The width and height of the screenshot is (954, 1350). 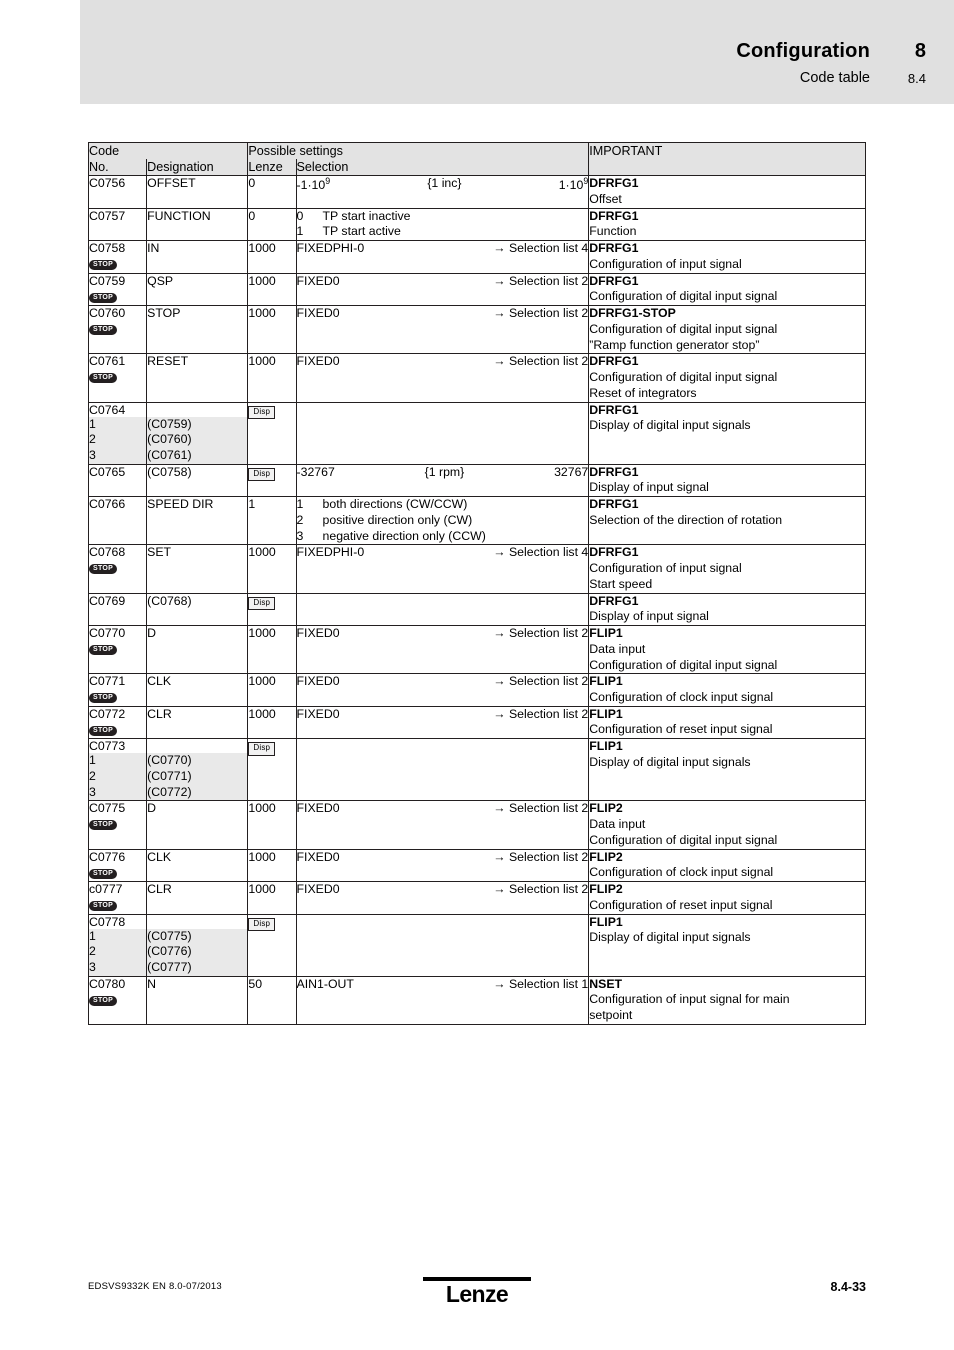 What do you see at coordinates (477, 1294) in the screenshot?
I see `logo-text: Lenze` at bounding box center [477, 1294].